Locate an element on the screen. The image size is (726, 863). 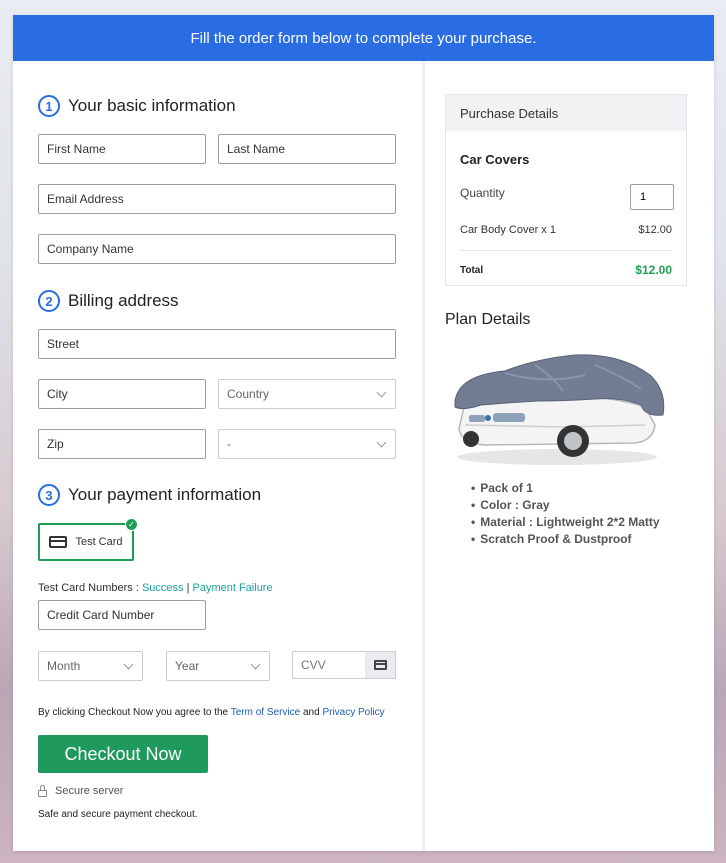
email-input: Email Address is located at coordinates (217, 199).